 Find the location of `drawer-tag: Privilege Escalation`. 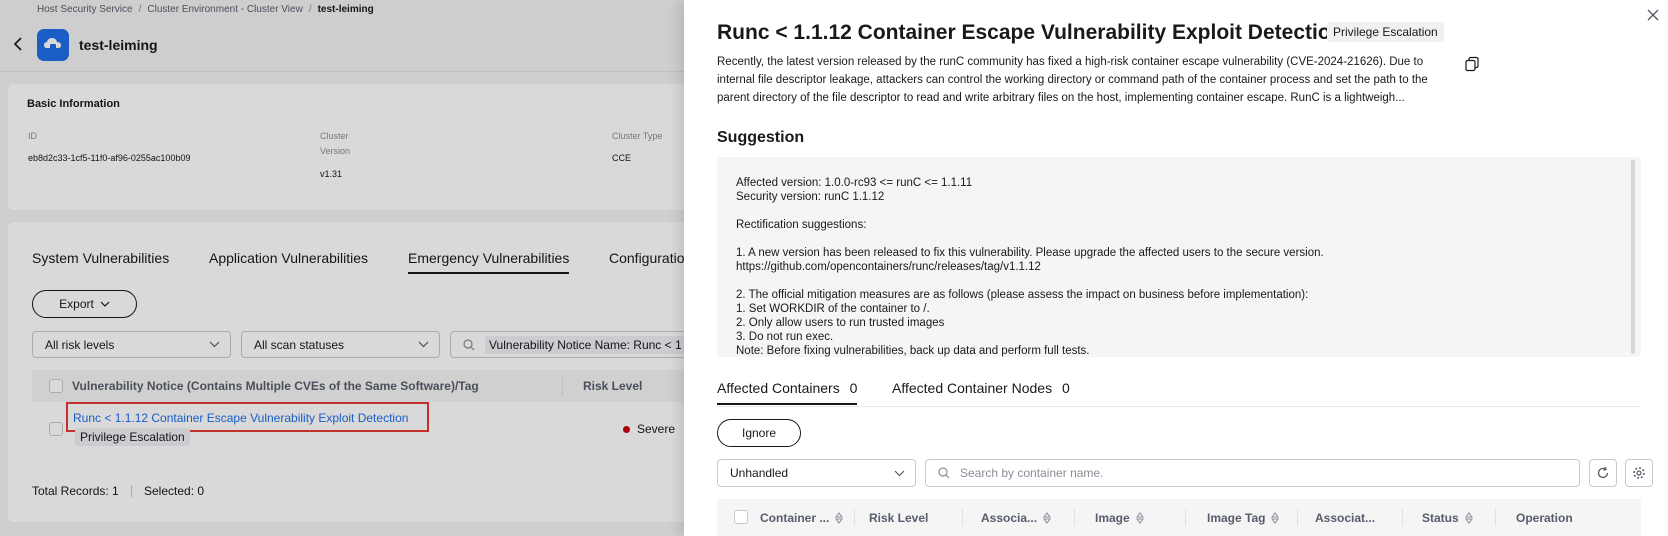

drawer-tag: Privilege Escalation is located at coordinates (1385, 32).